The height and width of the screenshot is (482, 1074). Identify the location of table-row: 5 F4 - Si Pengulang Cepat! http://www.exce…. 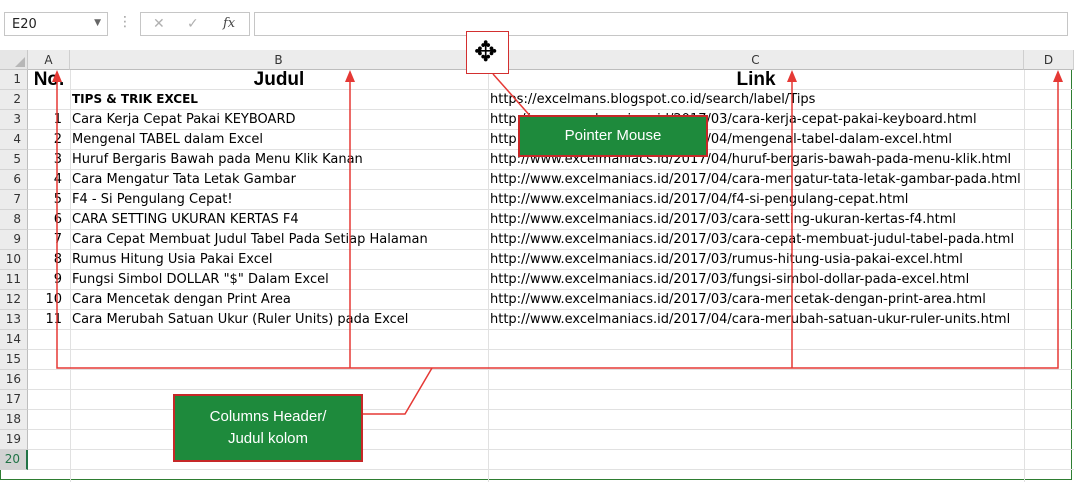
(551, 200).